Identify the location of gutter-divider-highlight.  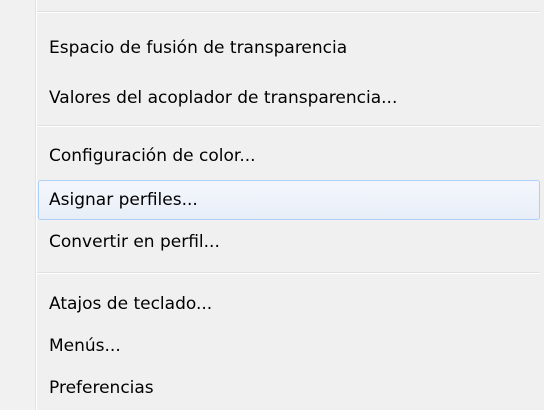
(36, 205).